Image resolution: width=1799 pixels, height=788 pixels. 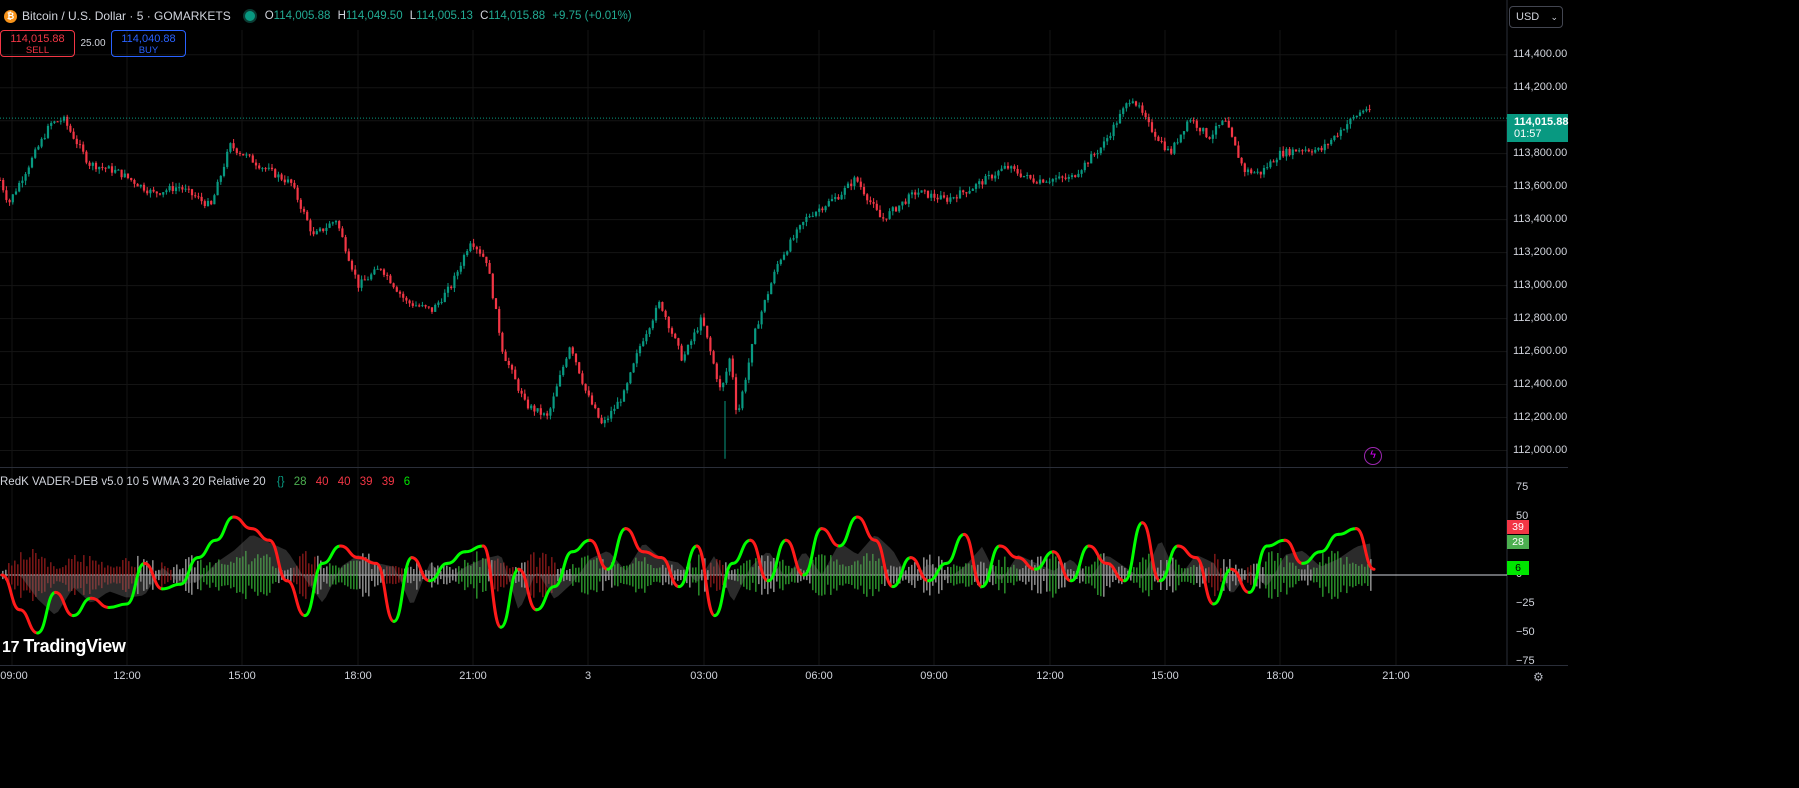 I want to click on indicator-value: 40, so click(x=344, y=482).